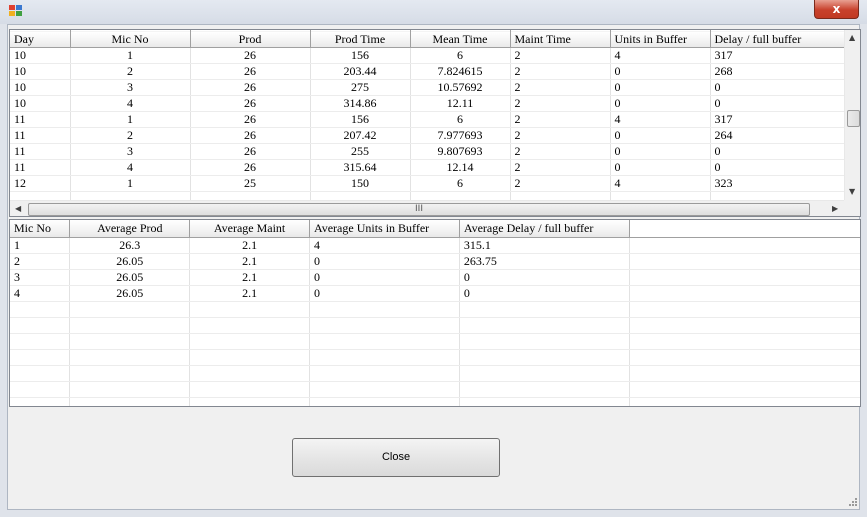 The image size is (867, 517). Describe the element at coordinates (419, 209) in the screenshot. I see `horizontal-scroll-thumb: III` at that location.